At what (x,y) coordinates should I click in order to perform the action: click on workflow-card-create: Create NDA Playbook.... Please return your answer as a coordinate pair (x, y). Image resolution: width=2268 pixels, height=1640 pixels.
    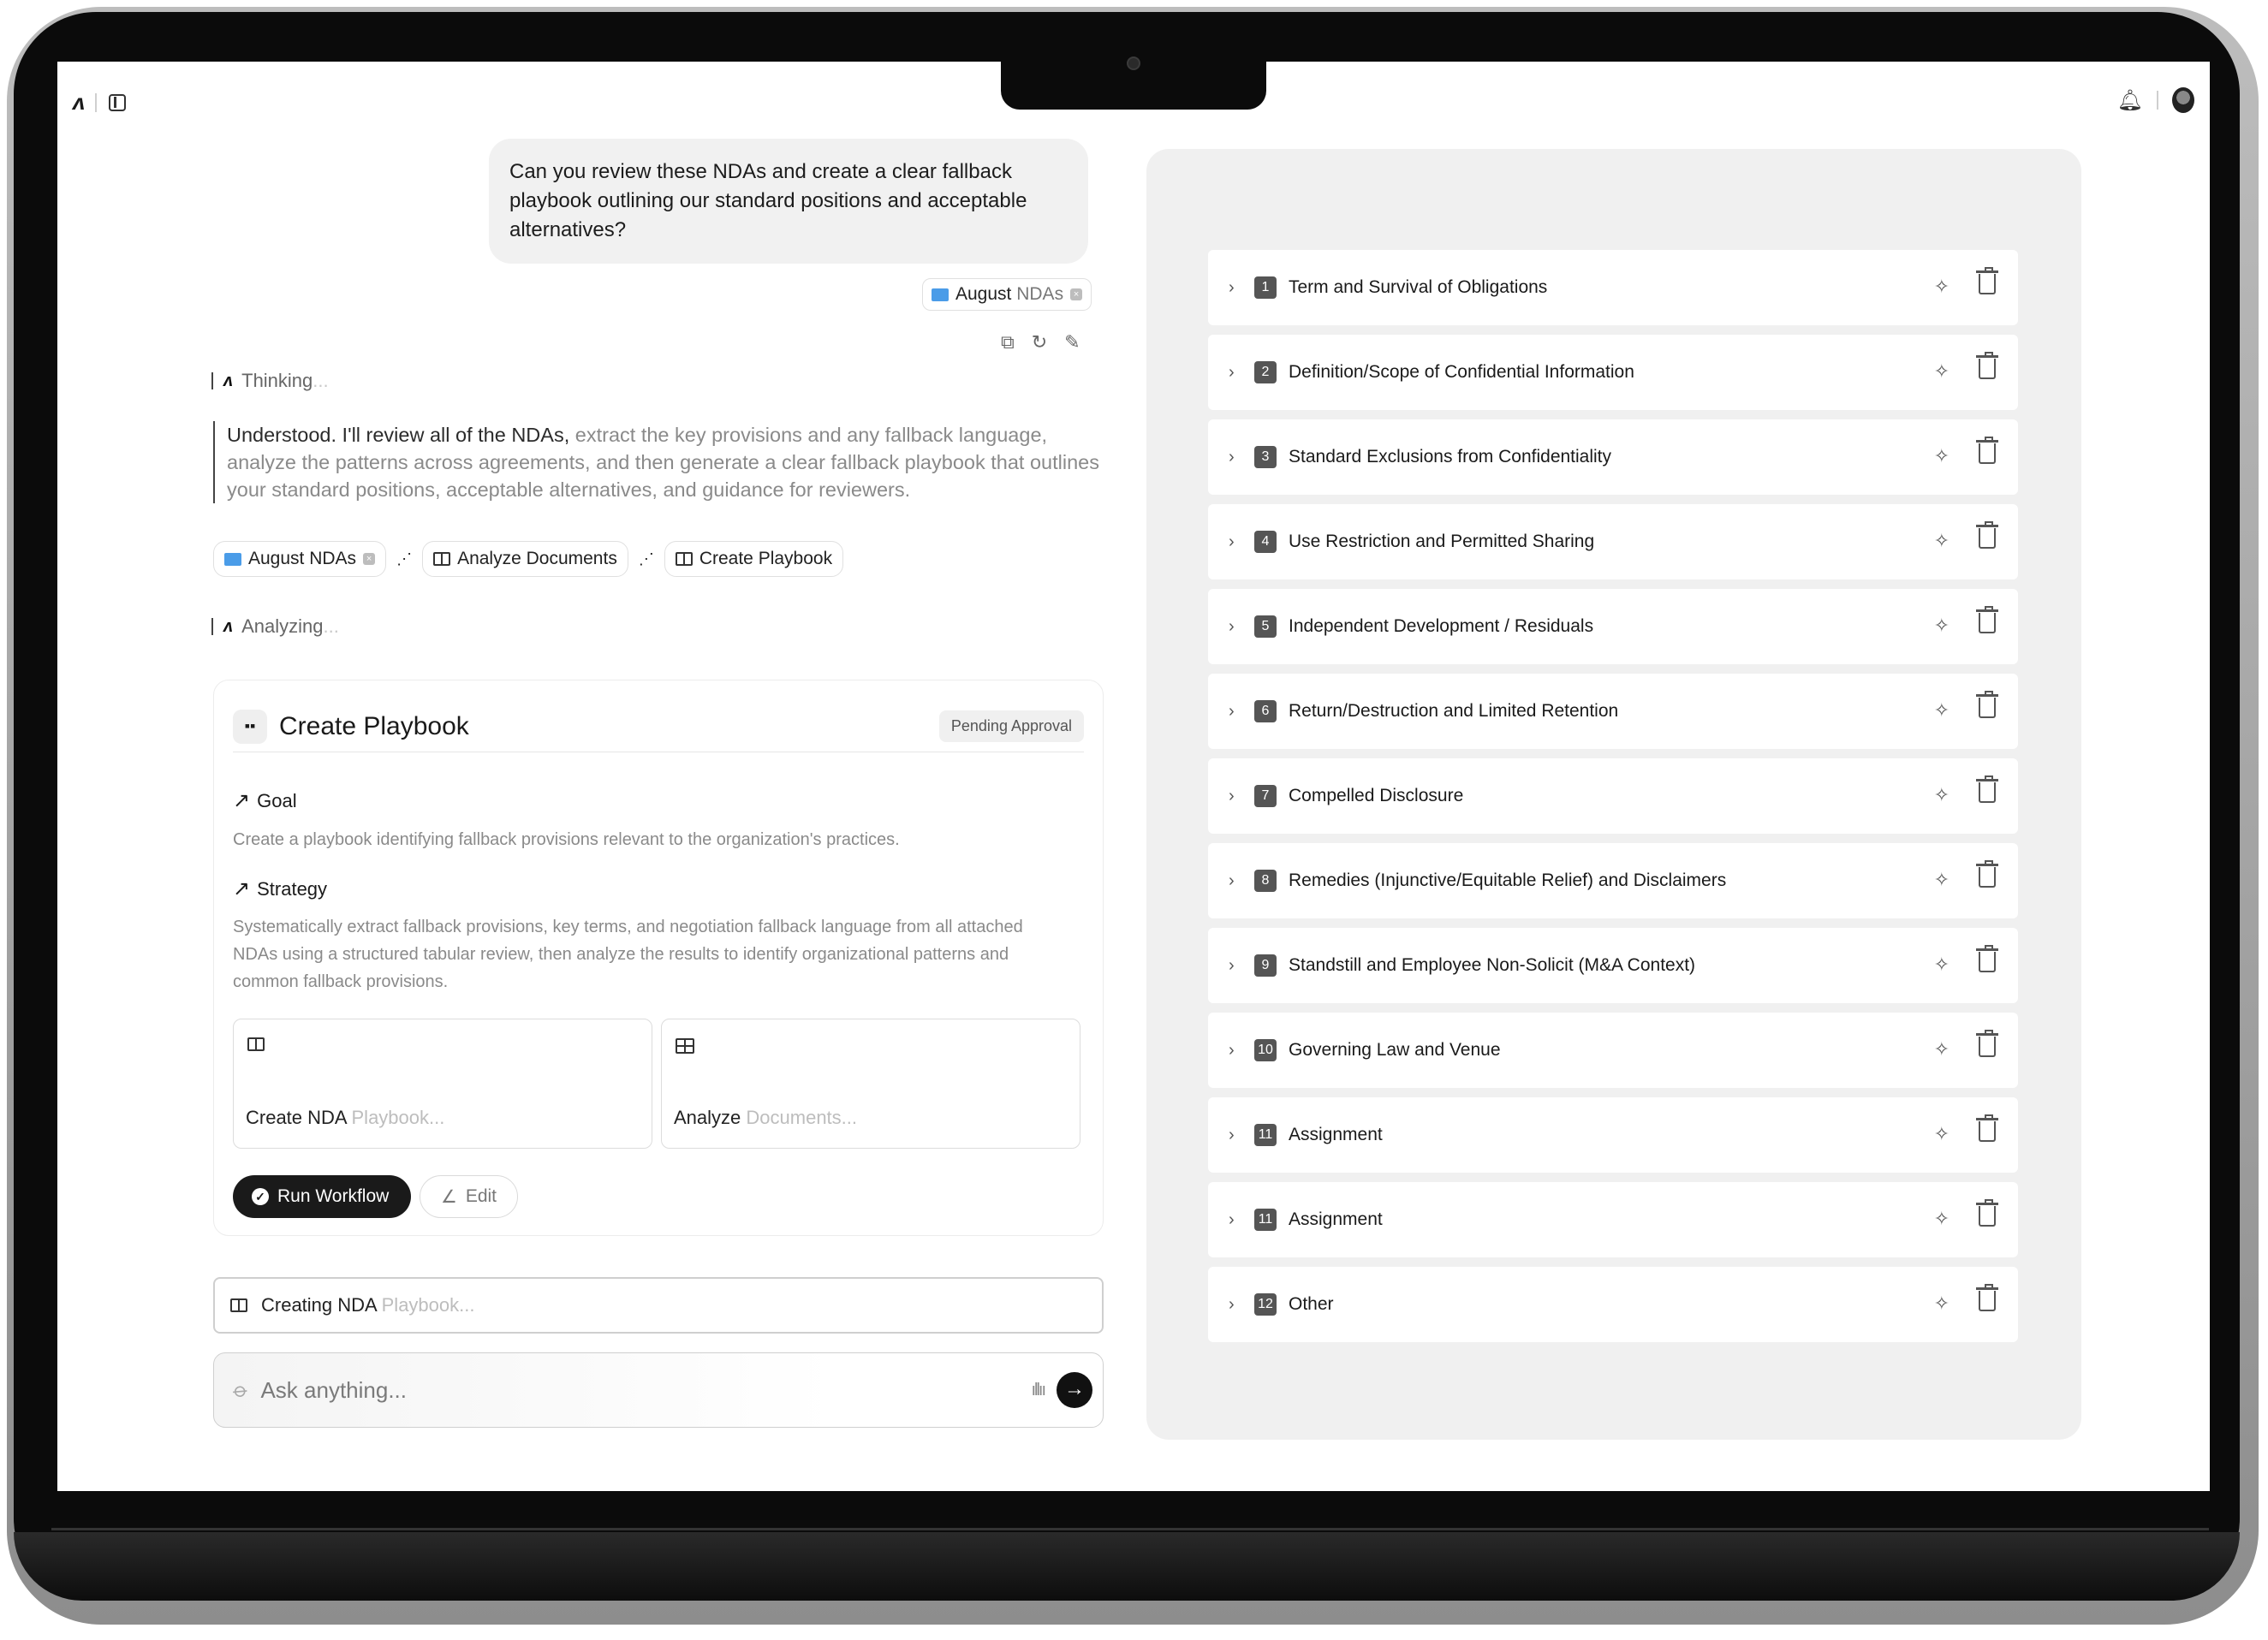
    Looking at the image, I should click on (442, 1084).